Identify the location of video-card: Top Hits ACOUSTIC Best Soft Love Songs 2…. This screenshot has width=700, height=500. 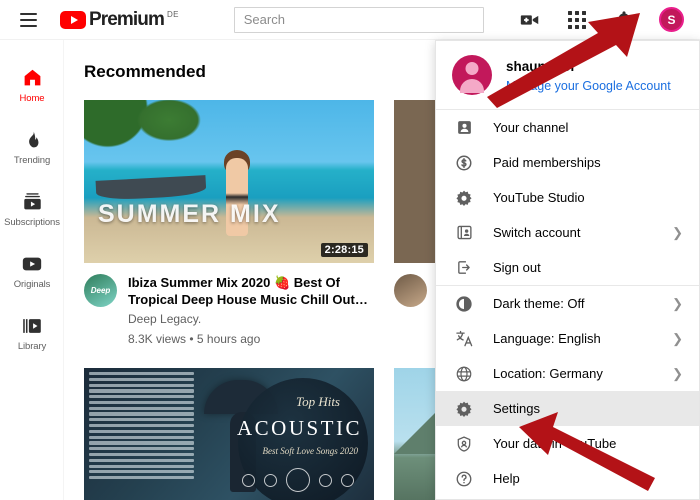
(229, 434).